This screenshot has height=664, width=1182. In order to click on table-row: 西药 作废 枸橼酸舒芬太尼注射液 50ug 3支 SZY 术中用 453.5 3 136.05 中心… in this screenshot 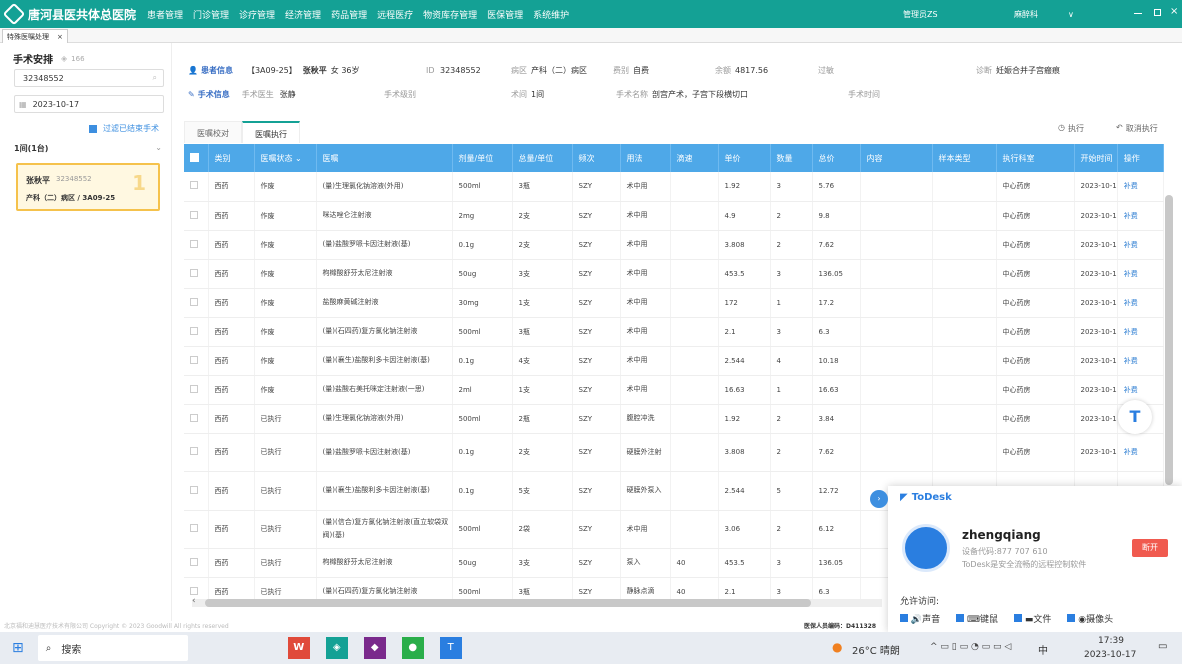, I will do `click(674, 274)`.